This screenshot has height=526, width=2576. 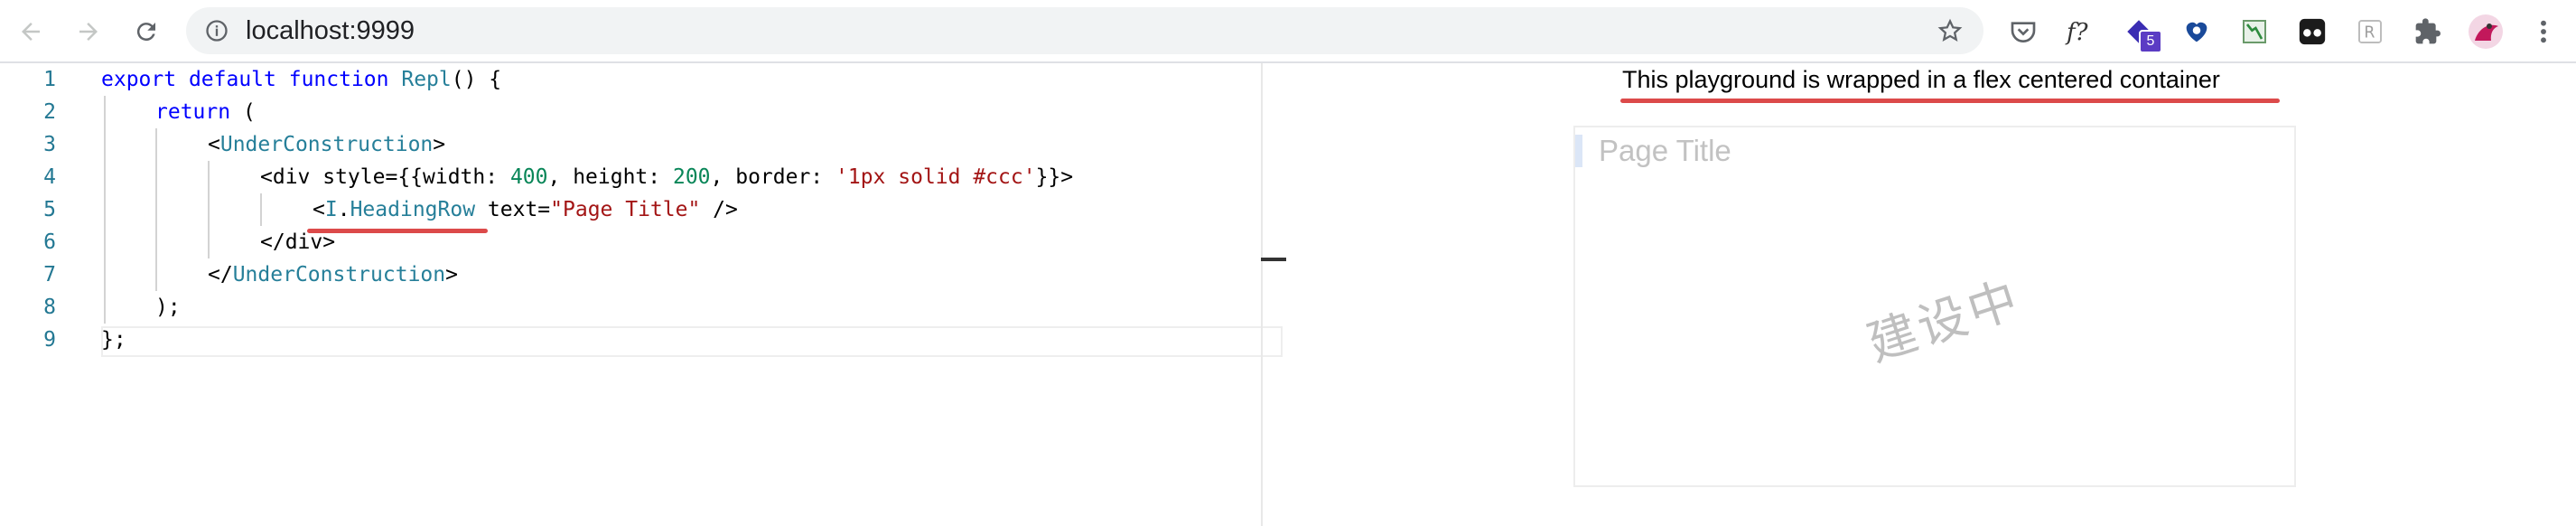 I want to click on glasses-extension, so click(x=2312, y=32).